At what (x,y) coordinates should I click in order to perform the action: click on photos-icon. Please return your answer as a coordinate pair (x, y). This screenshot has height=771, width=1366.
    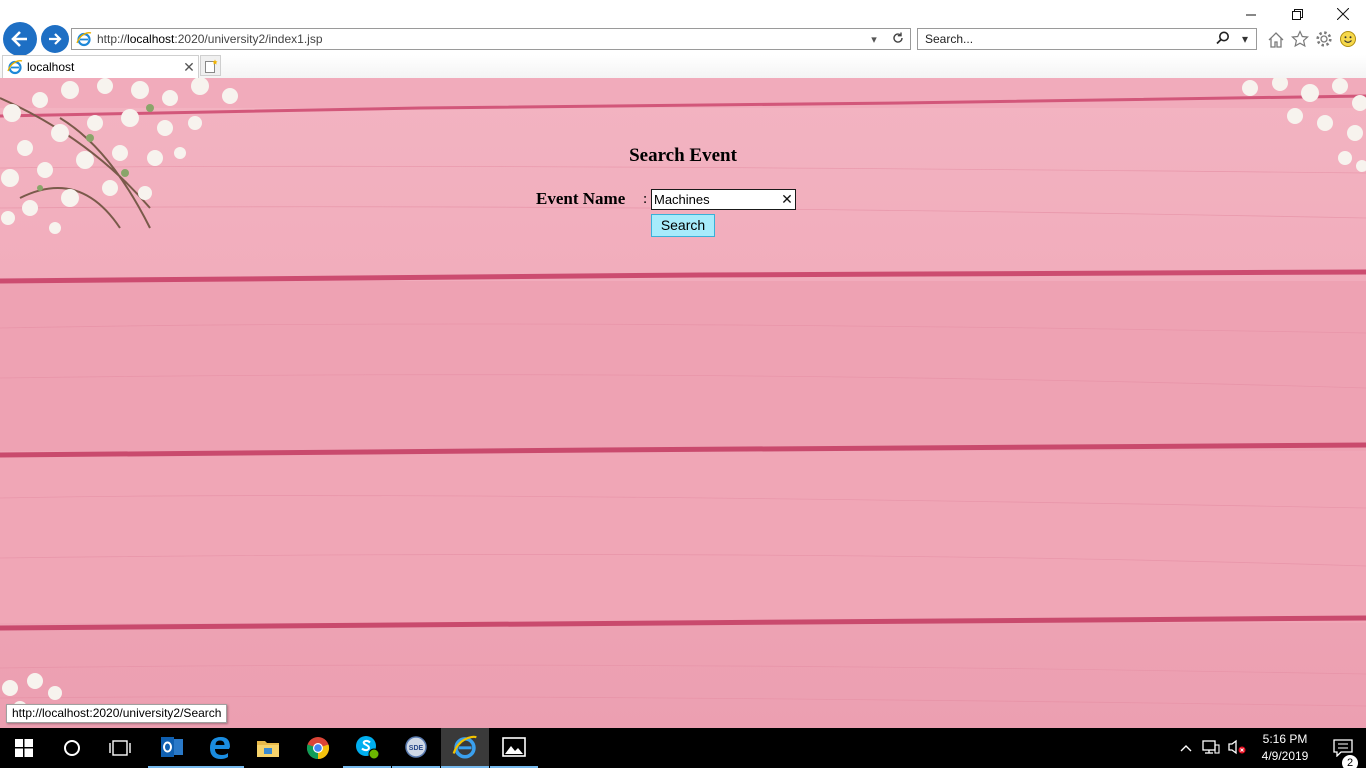
    Looking at the image, I should click on (514, 747).